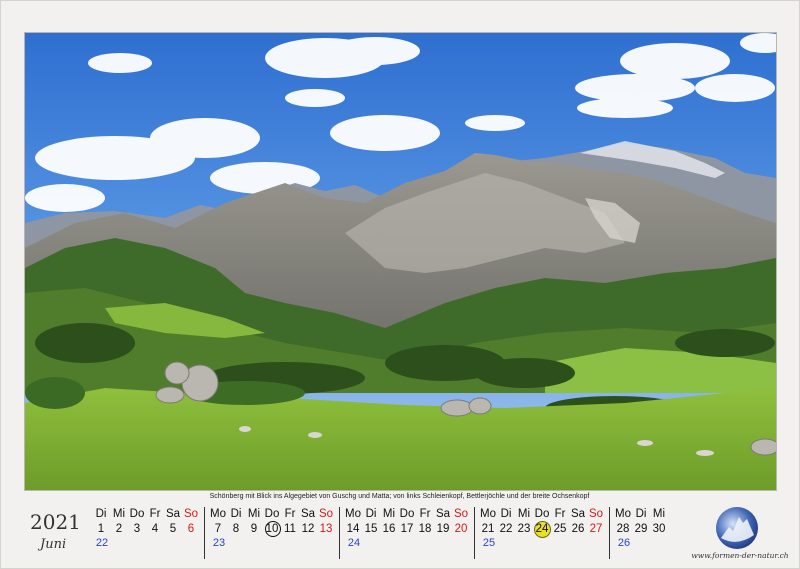 The image size is (800, 569). Describe the element at coordinates (119, 529) in the screenshot. I see `date-cell: 2` at that location.